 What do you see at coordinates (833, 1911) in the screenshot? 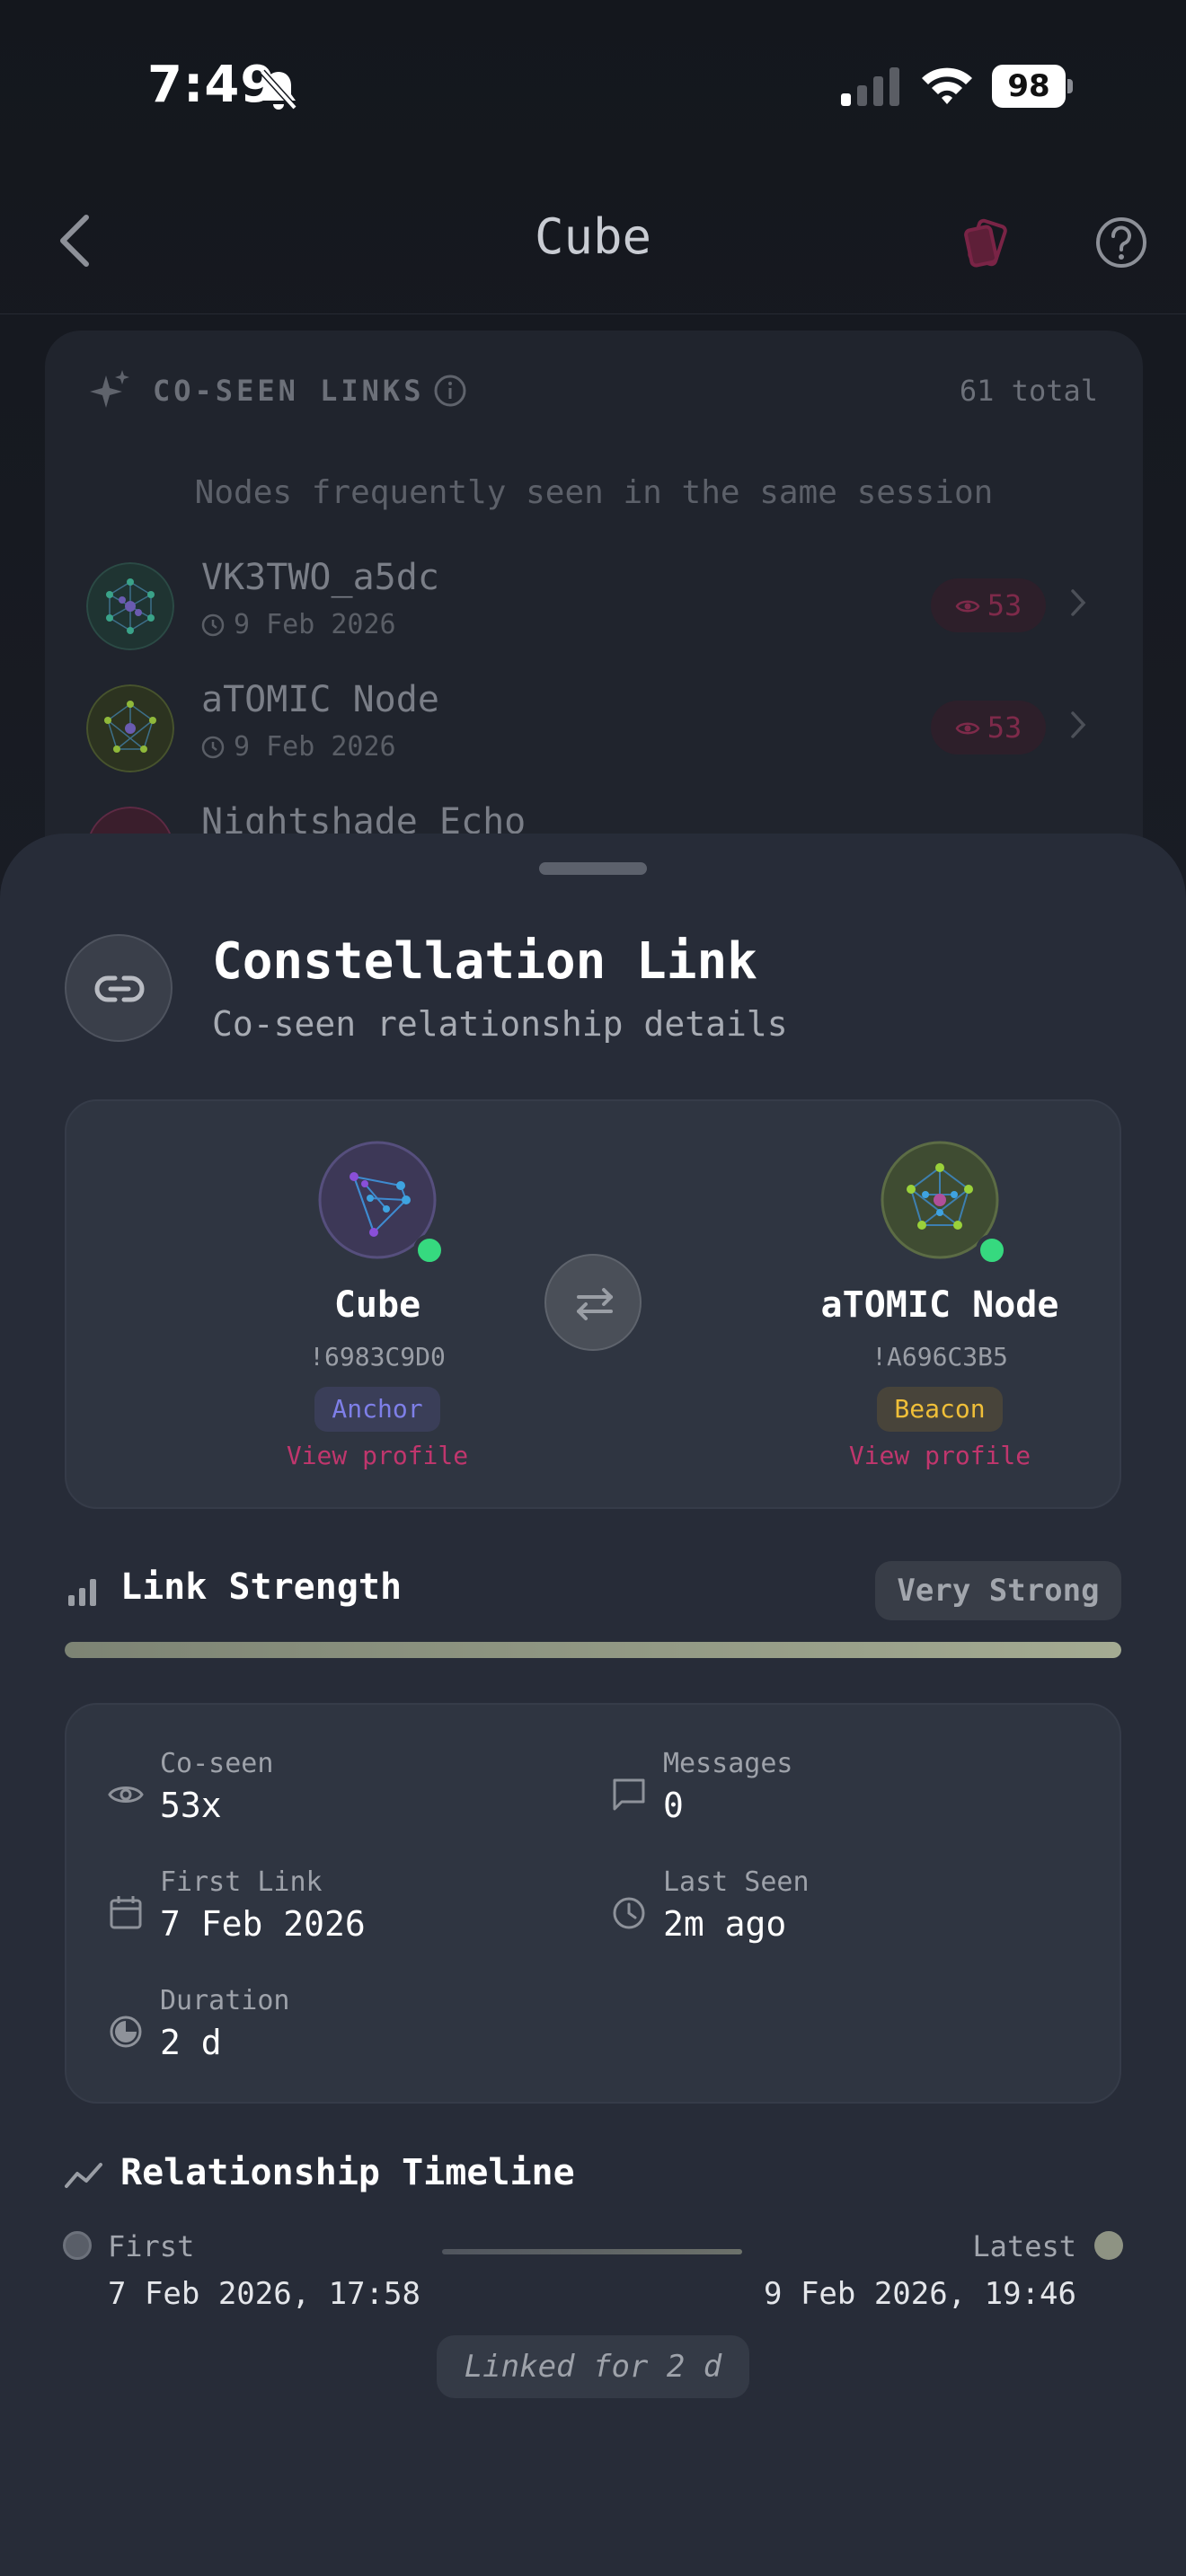
I see `stat-last-seen: Last Seen 2m ago` at bounding box center [833, 1911].